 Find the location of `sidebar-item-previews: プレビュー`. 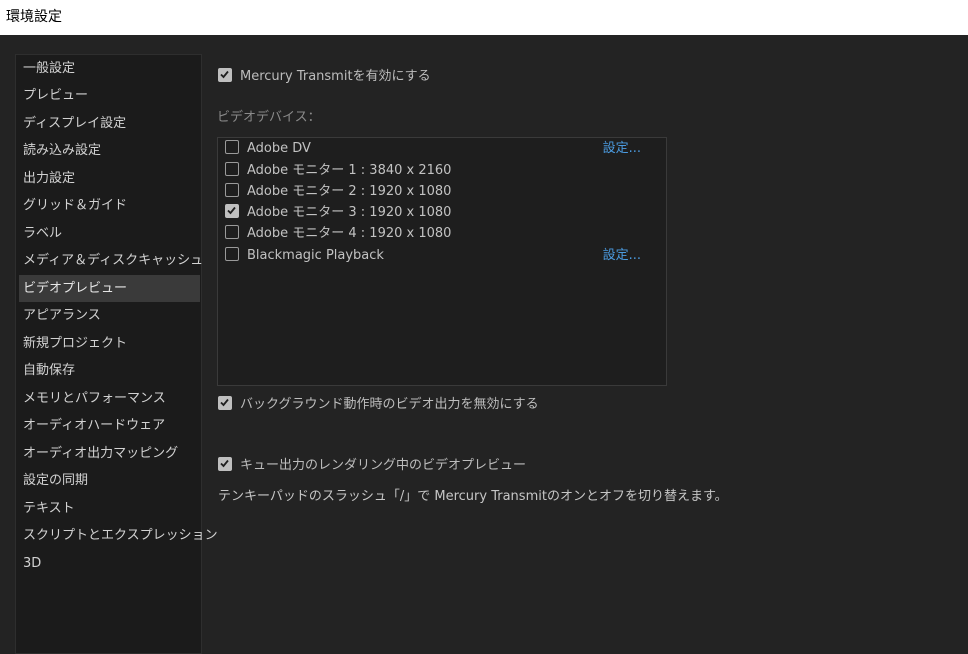

sidebar-item-previews: プレビュー is located at coordinates (109, 95).